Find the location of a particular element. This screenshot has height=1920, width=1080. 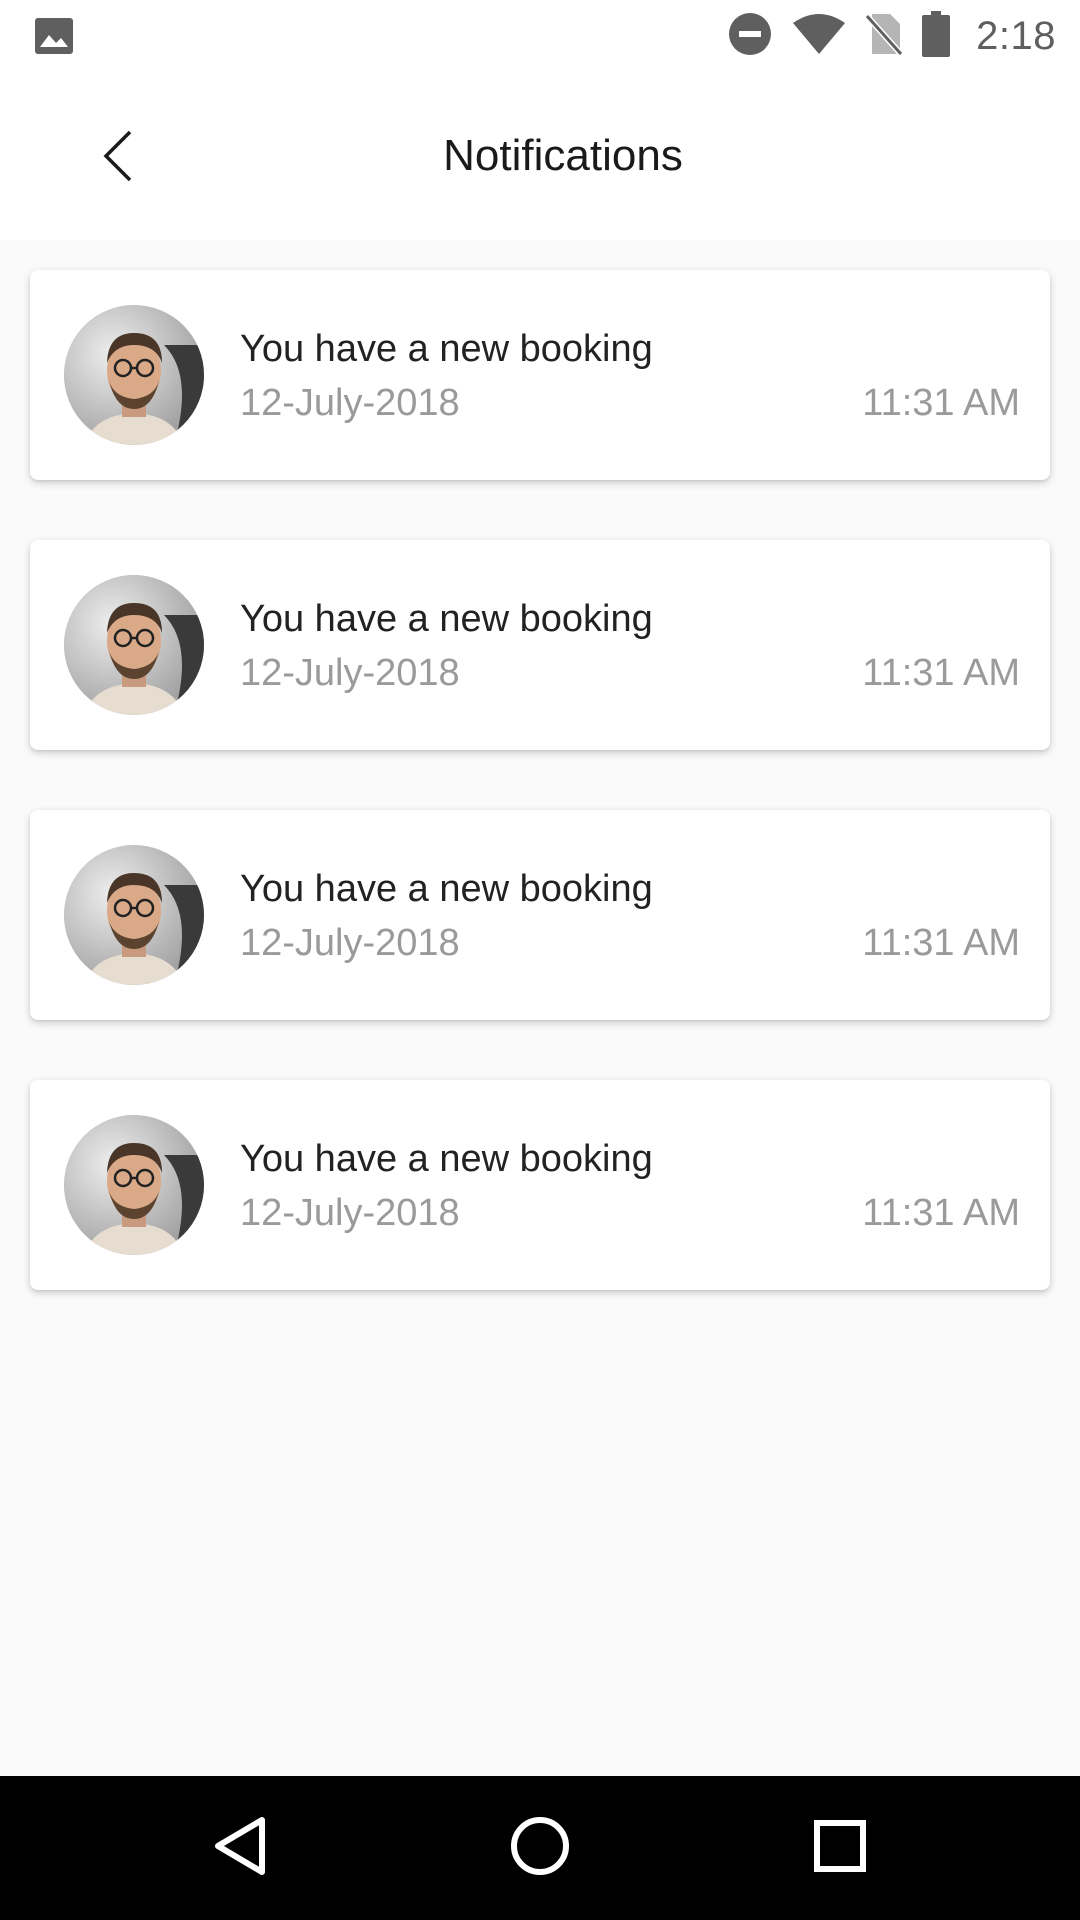

nav-home-button is located at coordinates (540, 1848).